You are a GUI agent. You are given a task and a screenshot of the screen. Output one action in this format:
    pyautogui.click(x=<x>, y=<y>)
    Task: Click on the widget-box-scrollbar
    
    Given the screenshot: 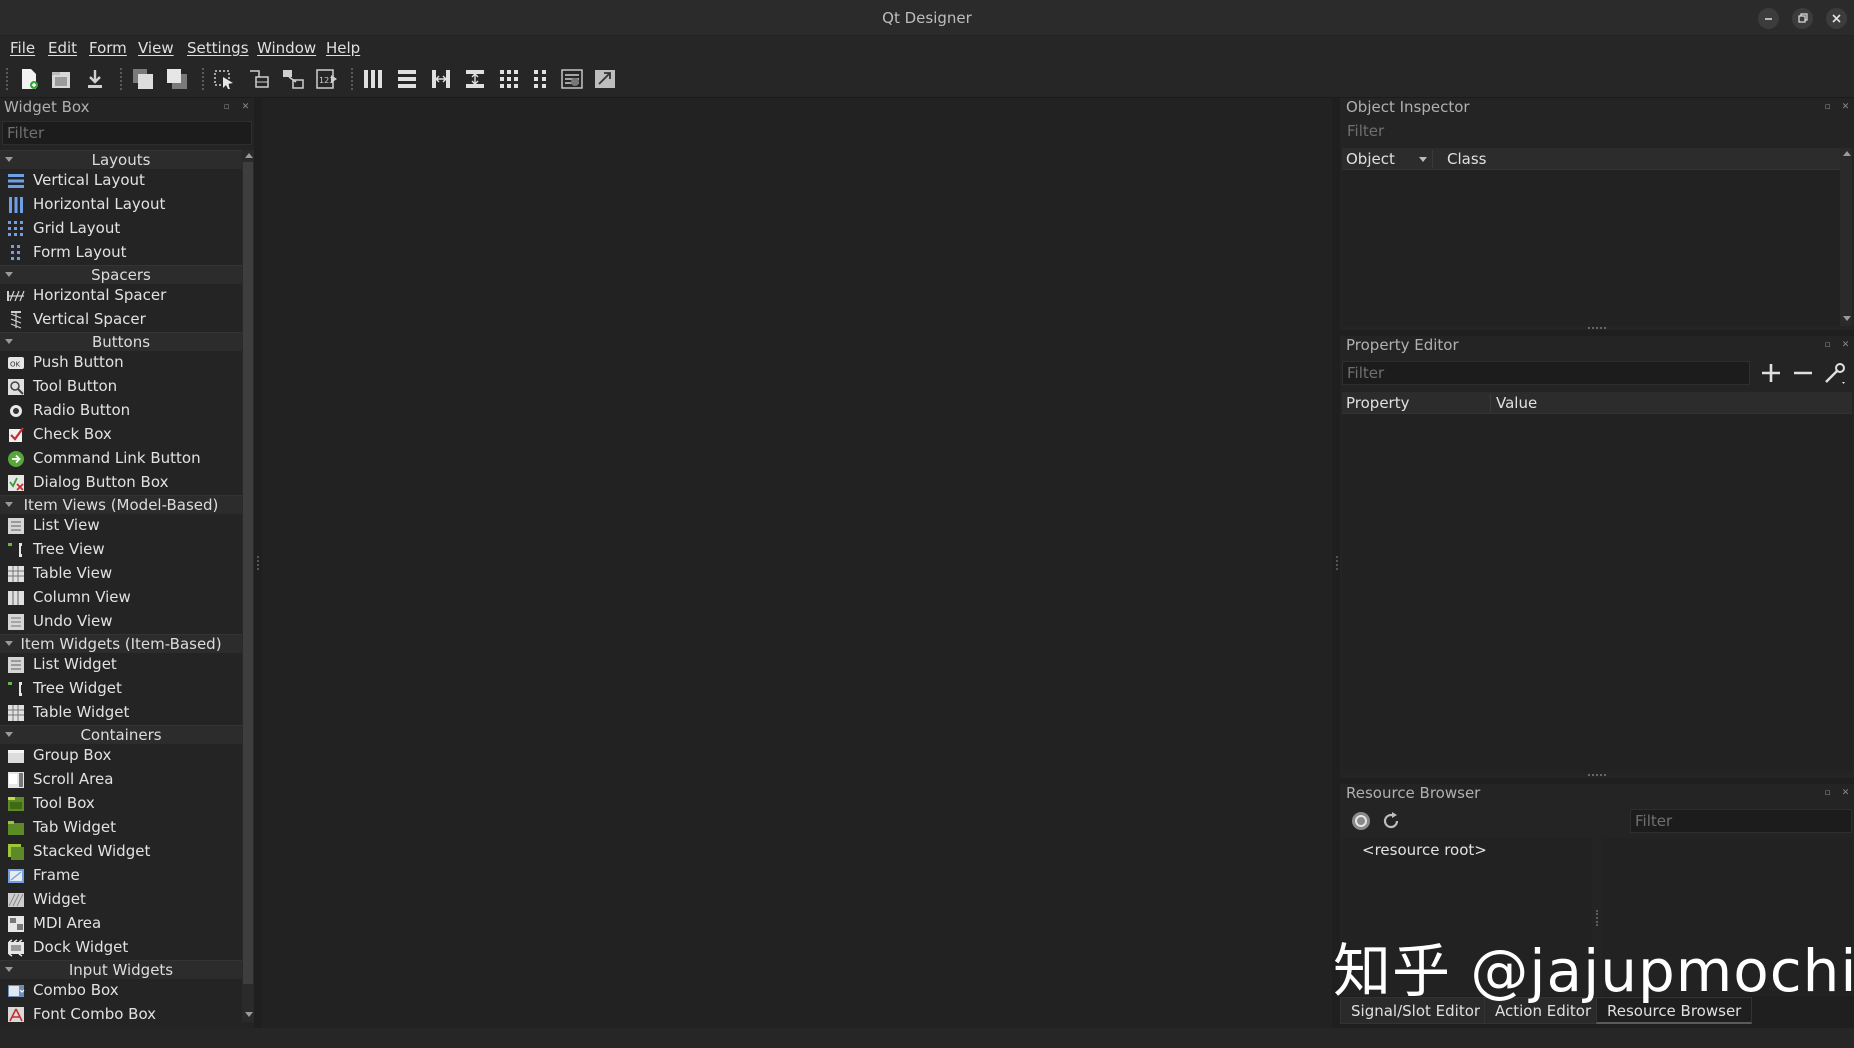 What is the action you would take?
    pyautogui.click(x=248, y=586)
    